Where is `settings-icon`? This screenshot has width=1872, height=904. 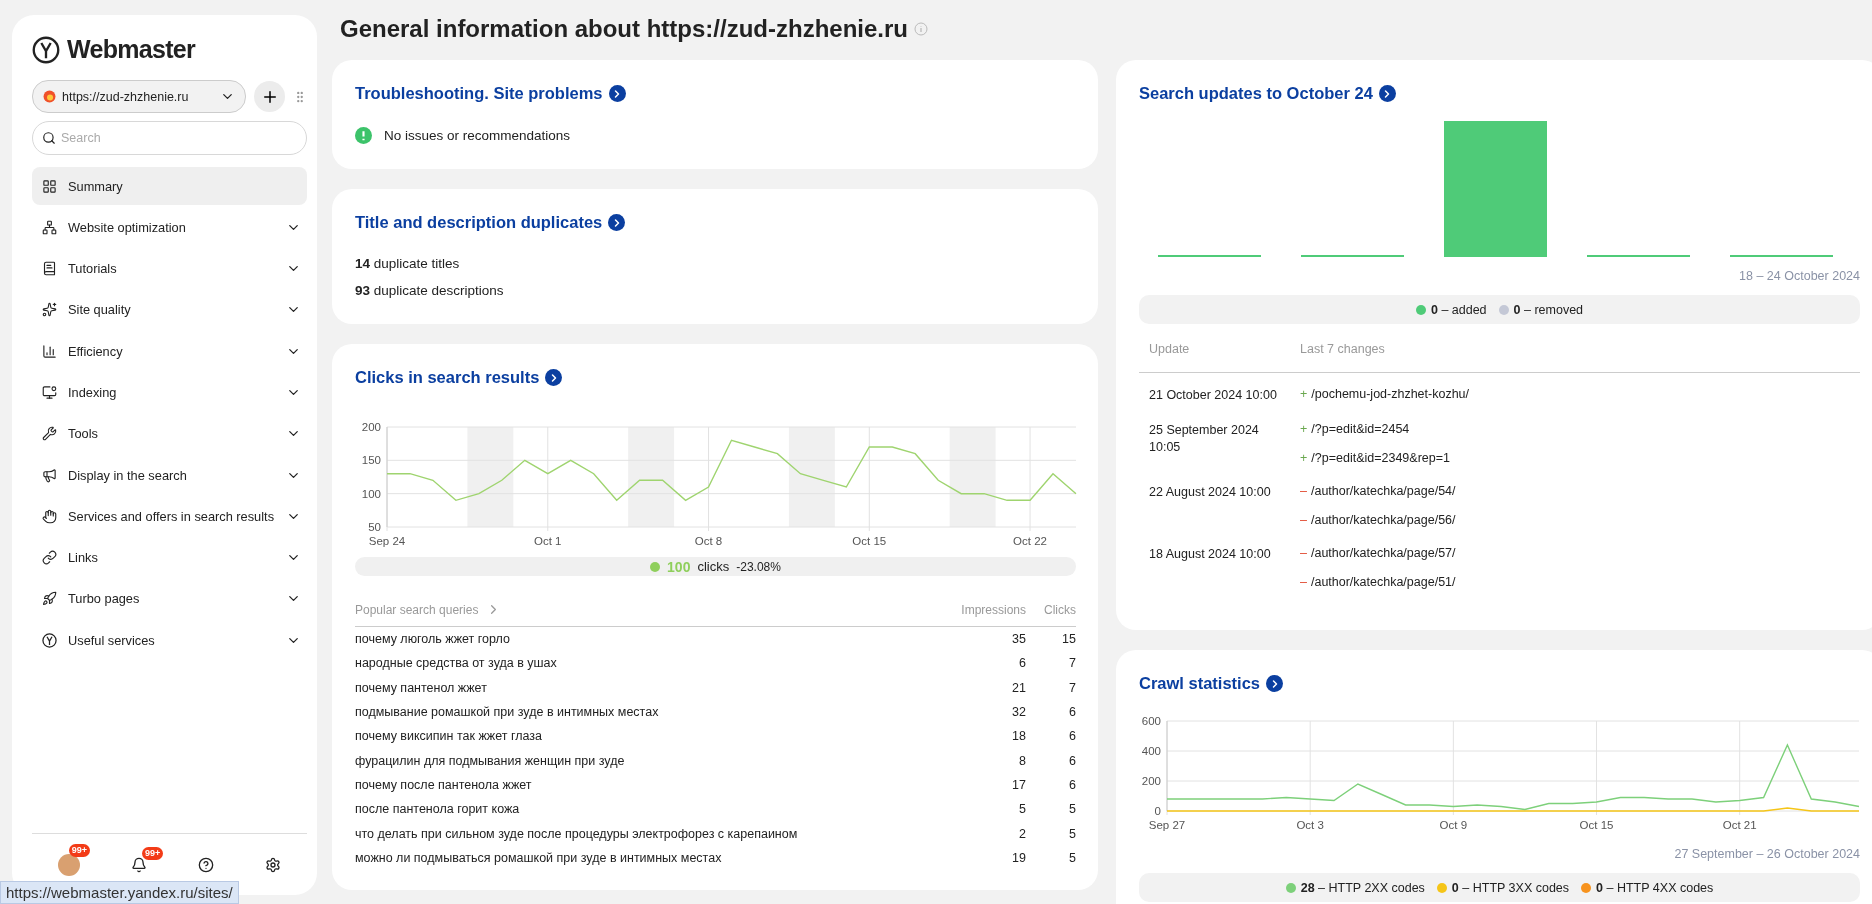
settings-icon is located at coordinates (273, 864).